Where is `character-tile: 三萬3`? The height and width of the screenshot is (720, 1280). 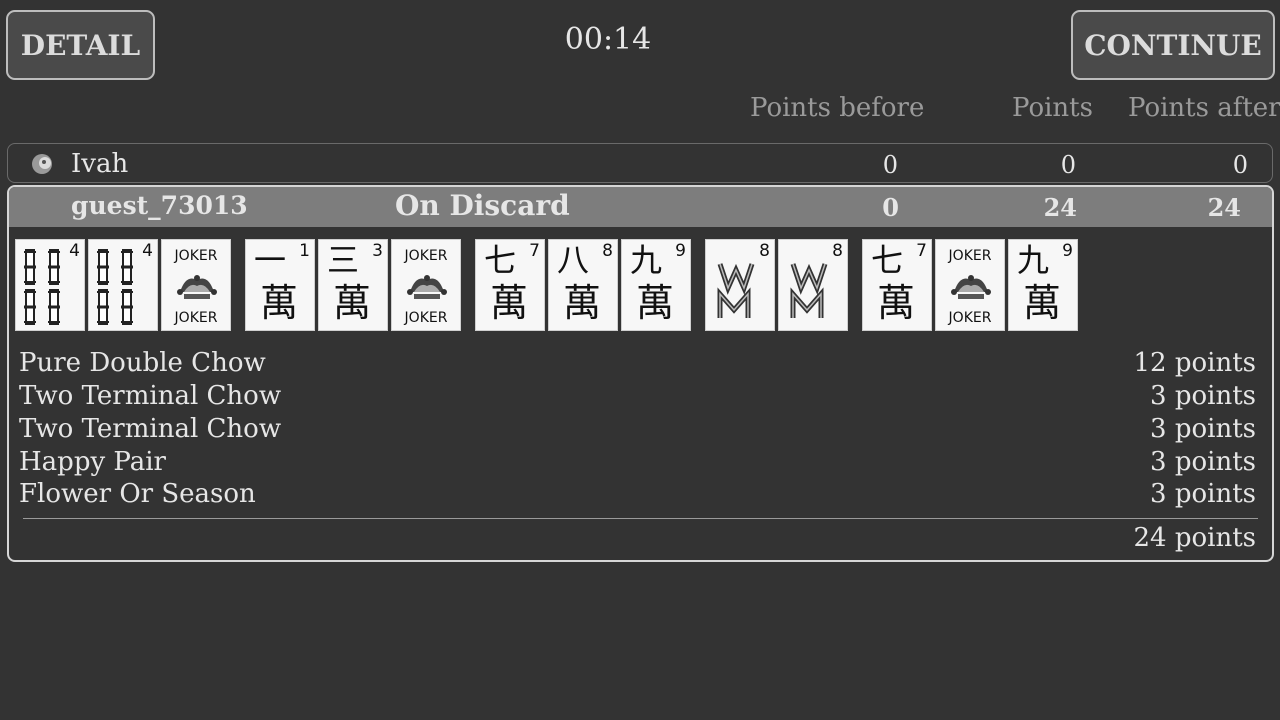 character-tile: 三萬3 is located at coordinates (353, 285).